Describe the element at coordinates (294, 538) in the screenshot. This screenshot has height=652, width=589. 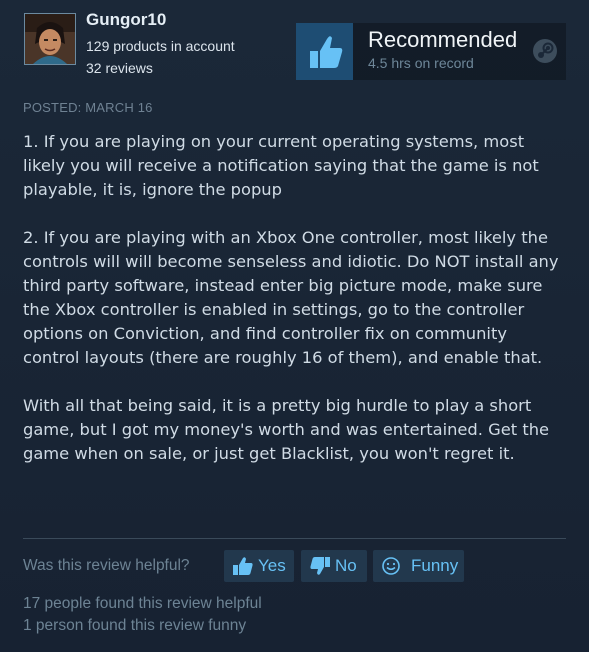
I see `divider` at that location.